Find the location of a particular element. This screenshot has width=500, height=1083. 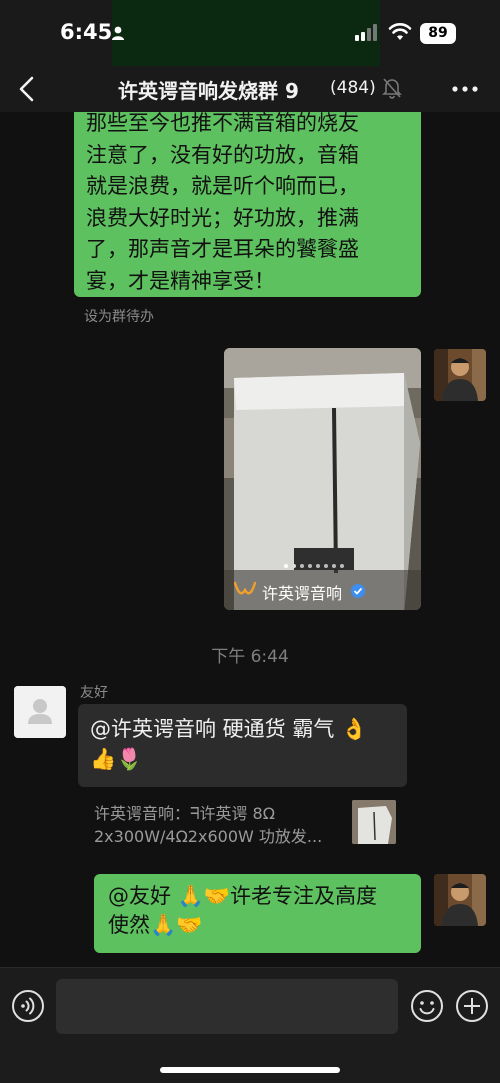

emoji-picker-icon is located at coordinates (427, 1006).